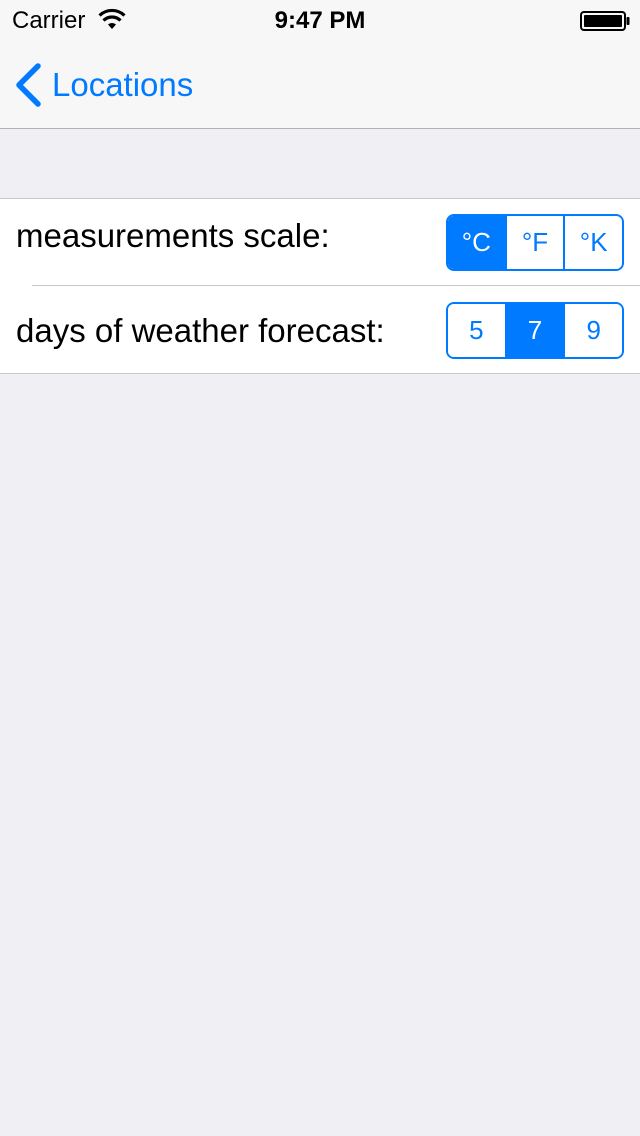 Image resolution: width=640 pixels, height=1136 pixels. Describe the element at coordinates (592, 242) in the screenshot. I see `segment-kelvin: °K` at that location.